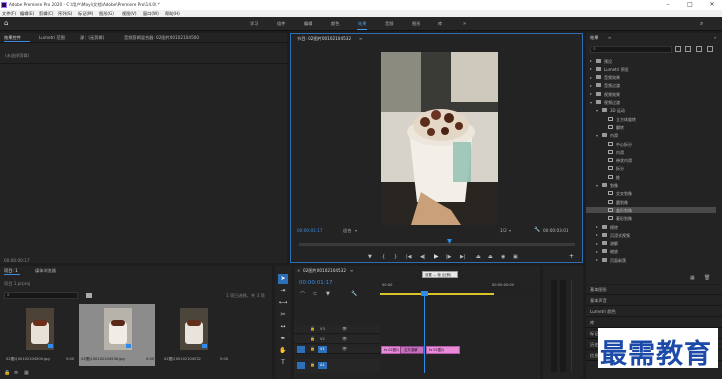 The image size is (722, 379). Describe the element at coordinates (715, 37) in the screenshot. I see `panel-overflow-icon: »` at that location.